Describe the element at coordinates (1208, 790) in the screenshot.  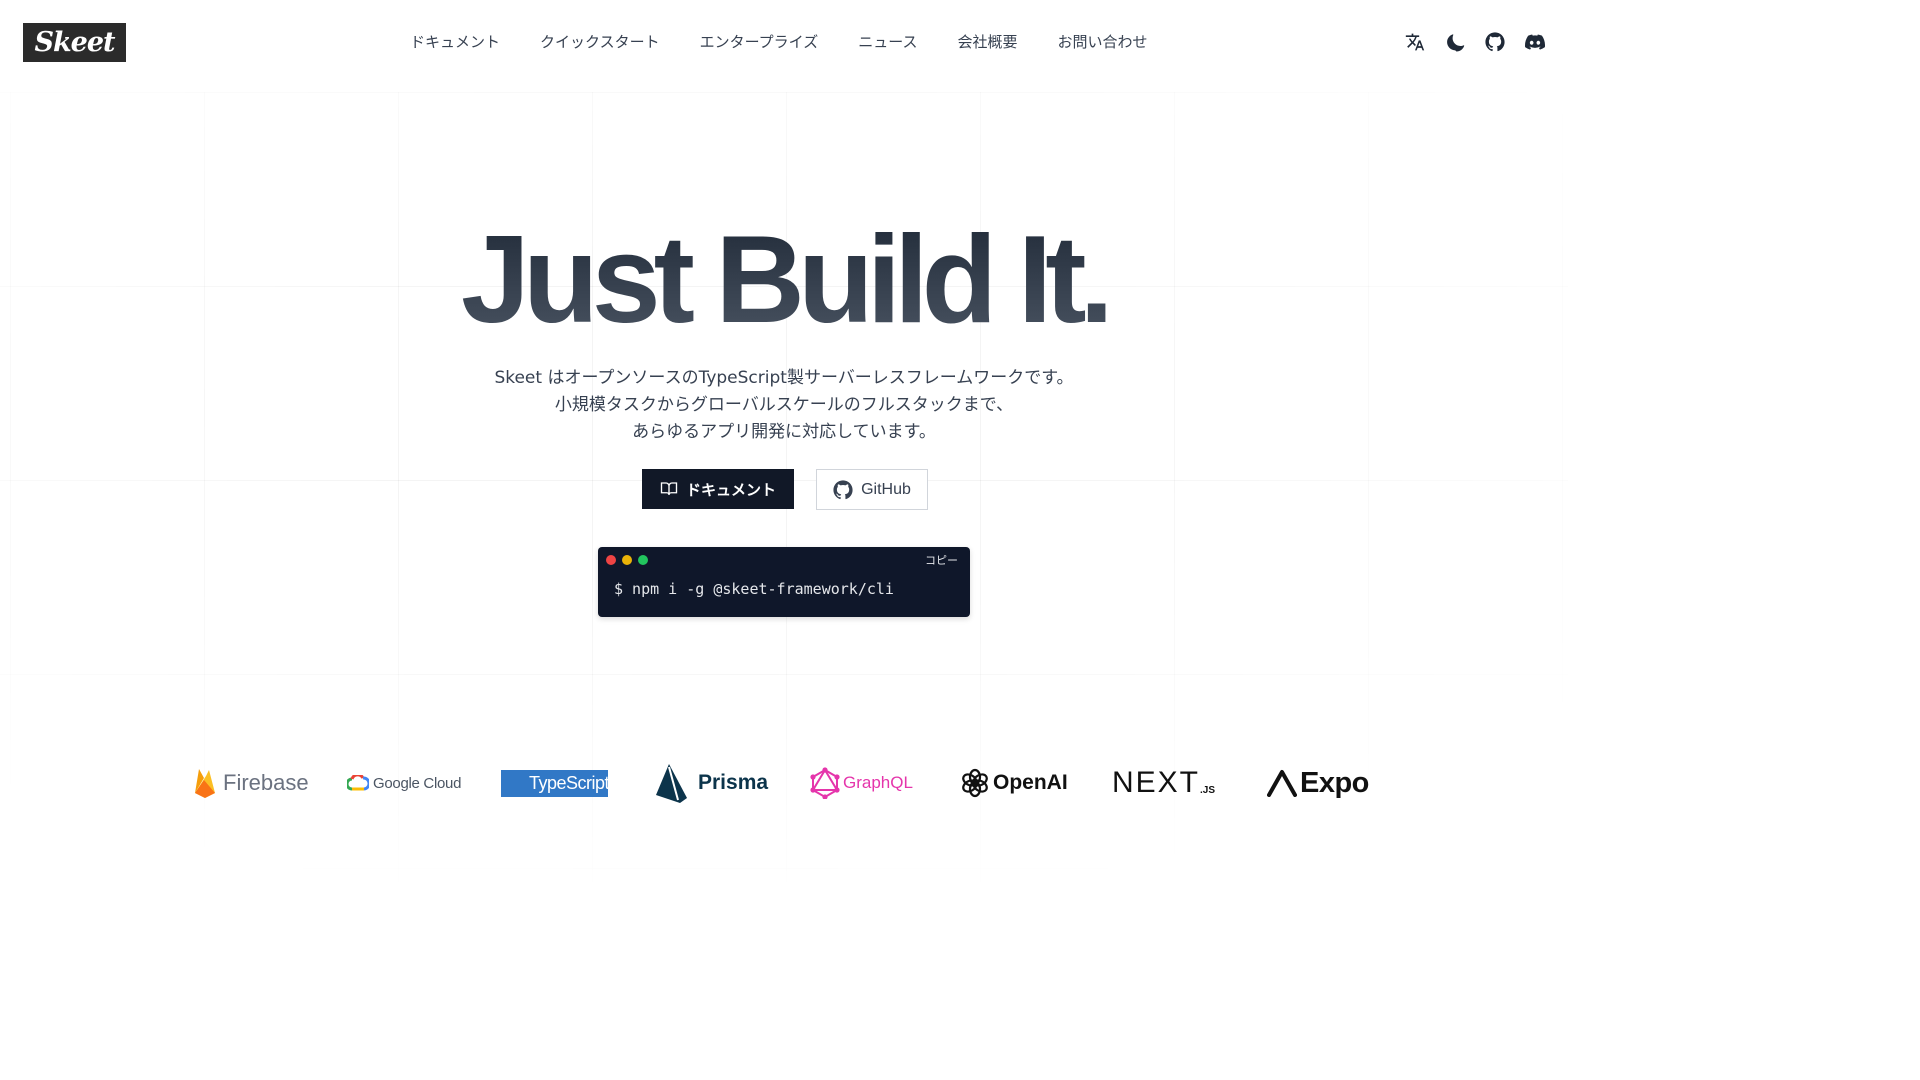
I see `nextjs-suffix: .JS` at that location.